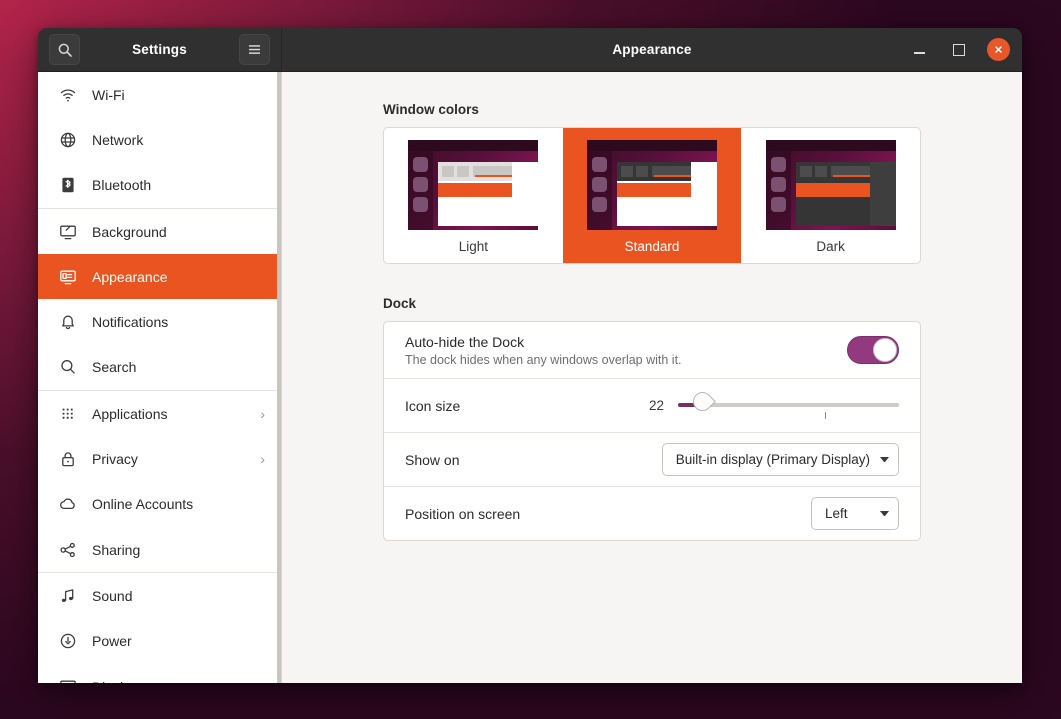  Describe the element at coordinates (68, 596) in the screenshot. I see `music-note-icon` at that location.